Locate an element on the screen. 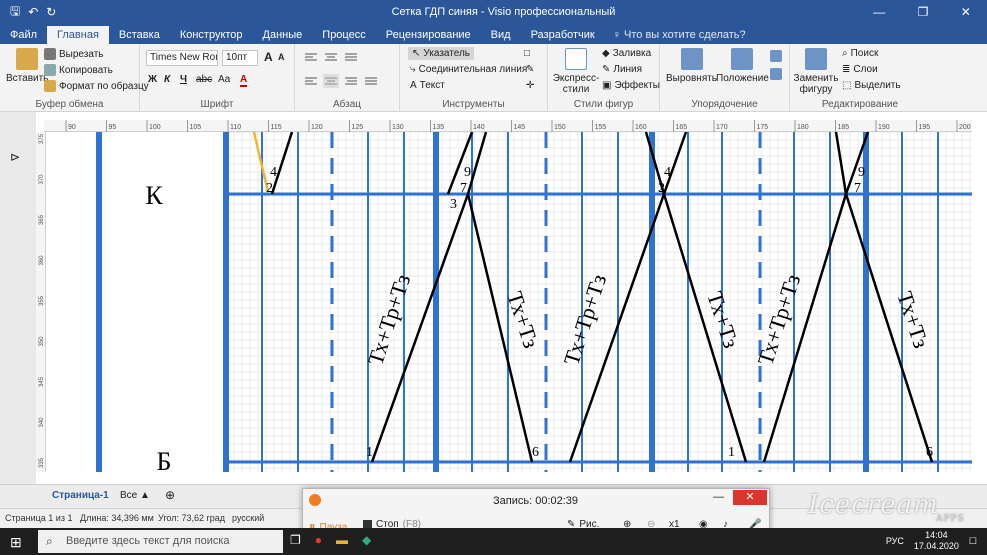  fill-bucket-icon: ◆ is located at coordinates (606, 53).